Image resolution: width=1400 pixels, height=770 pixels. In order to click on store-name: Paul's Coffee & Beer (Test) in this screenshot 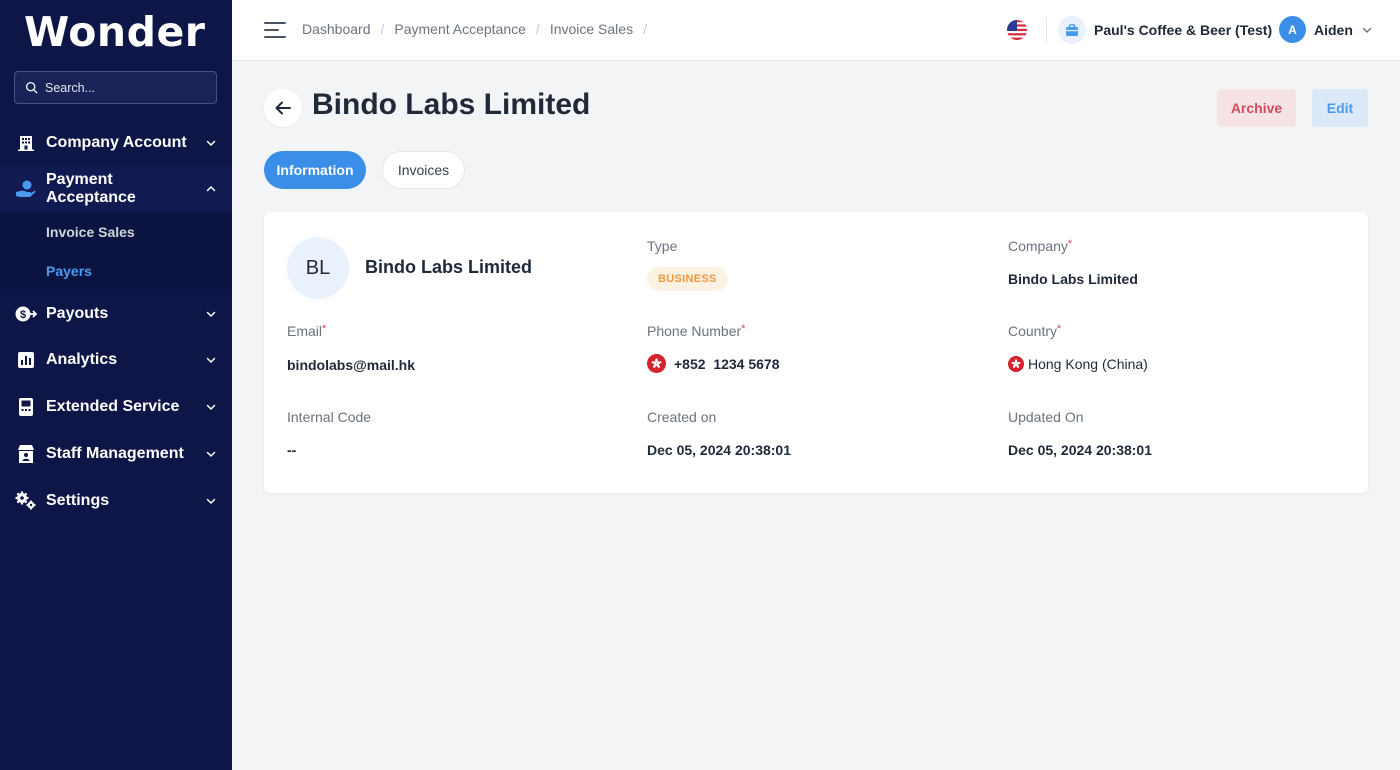, I will do `click(1183, 30)`.